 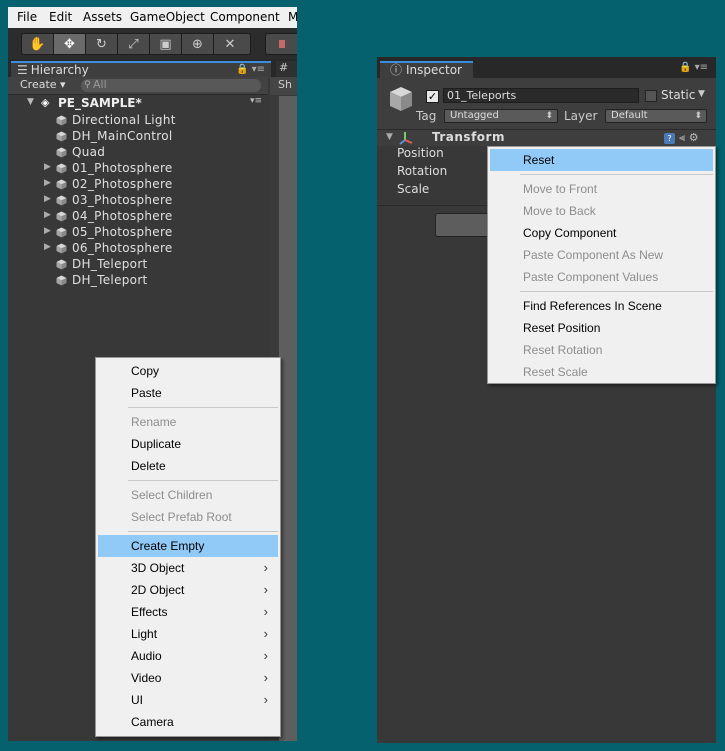 What do you see at coordinates (188, 612) in the screenshot?
I see `menu-item-effects: Effects ›` at bounding box center [188, 612].